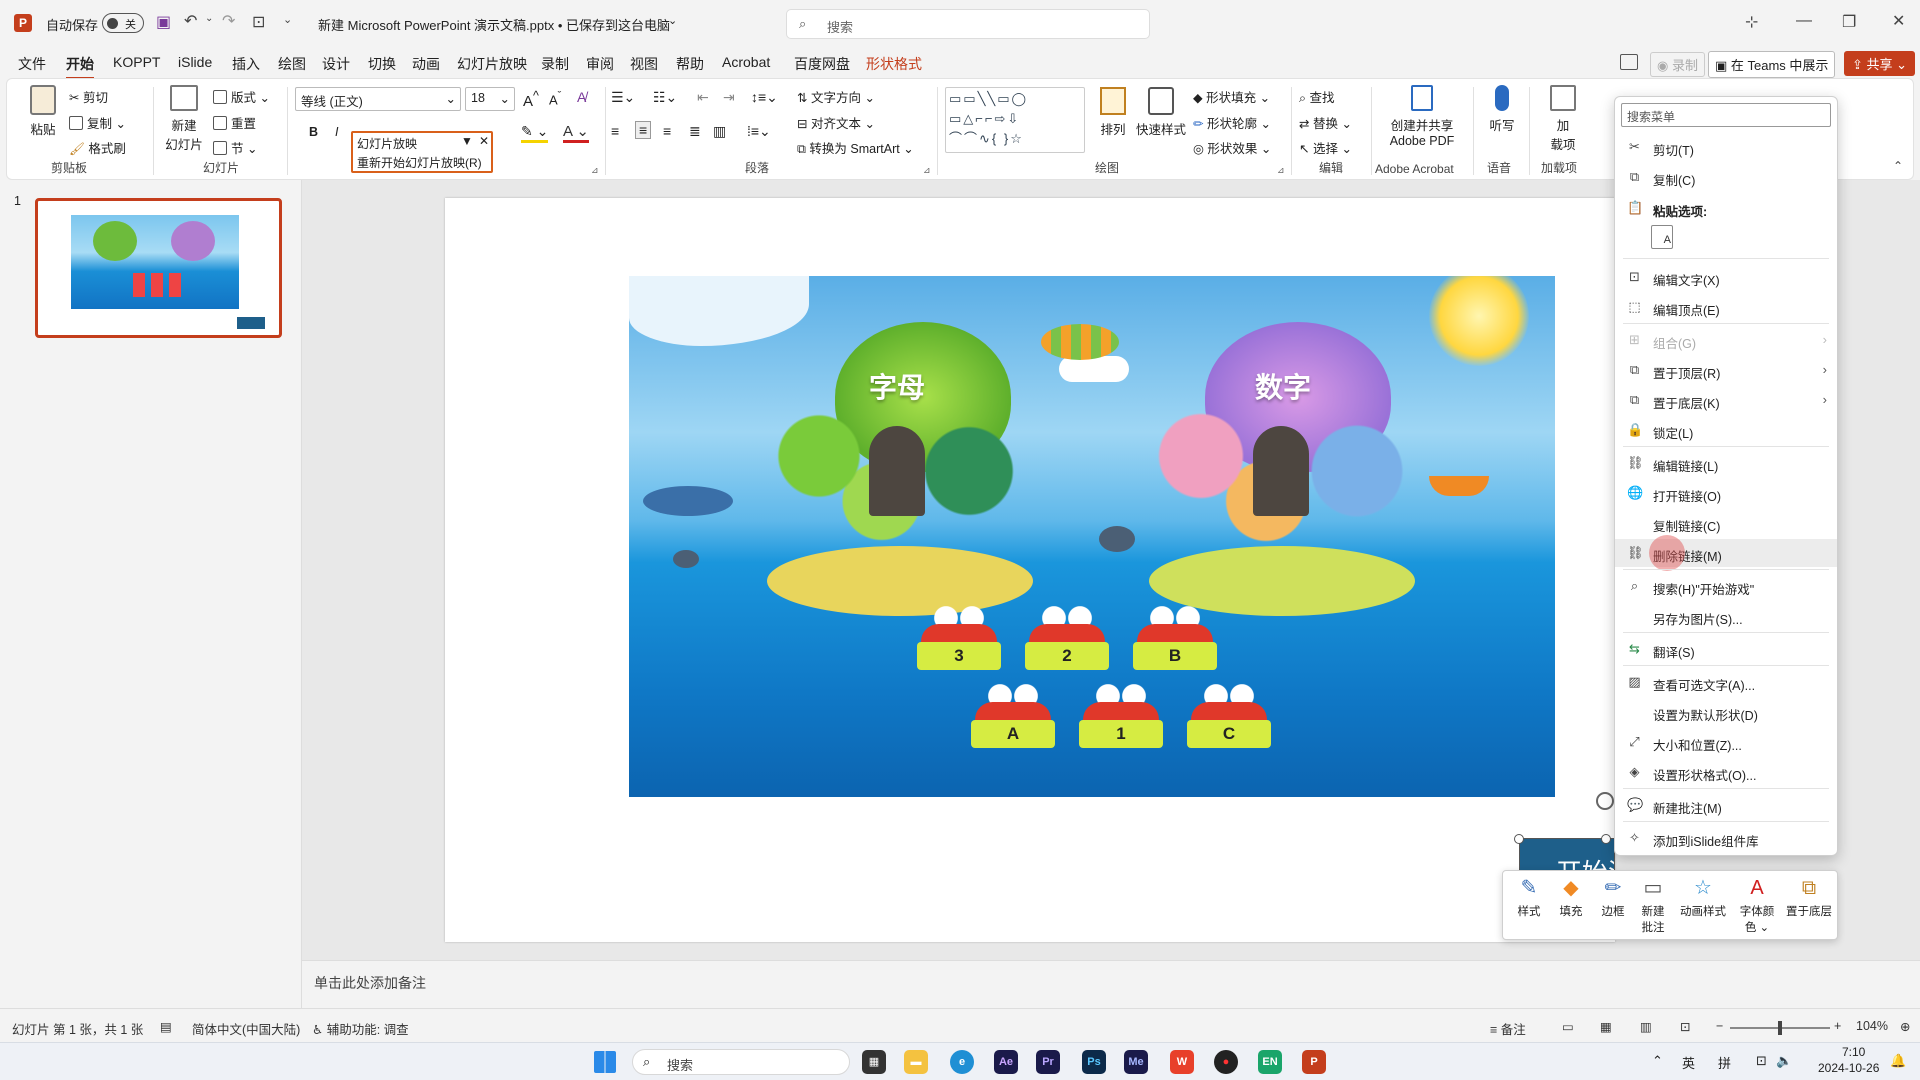  Describe the element at coordinates (1688, 1062) in the screenshot. I see `ime-lang: 英` at that location.